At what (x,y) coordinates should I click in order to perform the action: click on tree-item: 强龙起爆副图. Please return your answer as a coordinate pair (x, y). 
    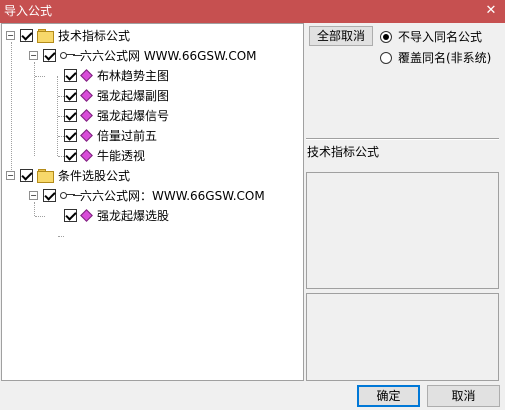
    Looking at the image, I should click on (116, 95).